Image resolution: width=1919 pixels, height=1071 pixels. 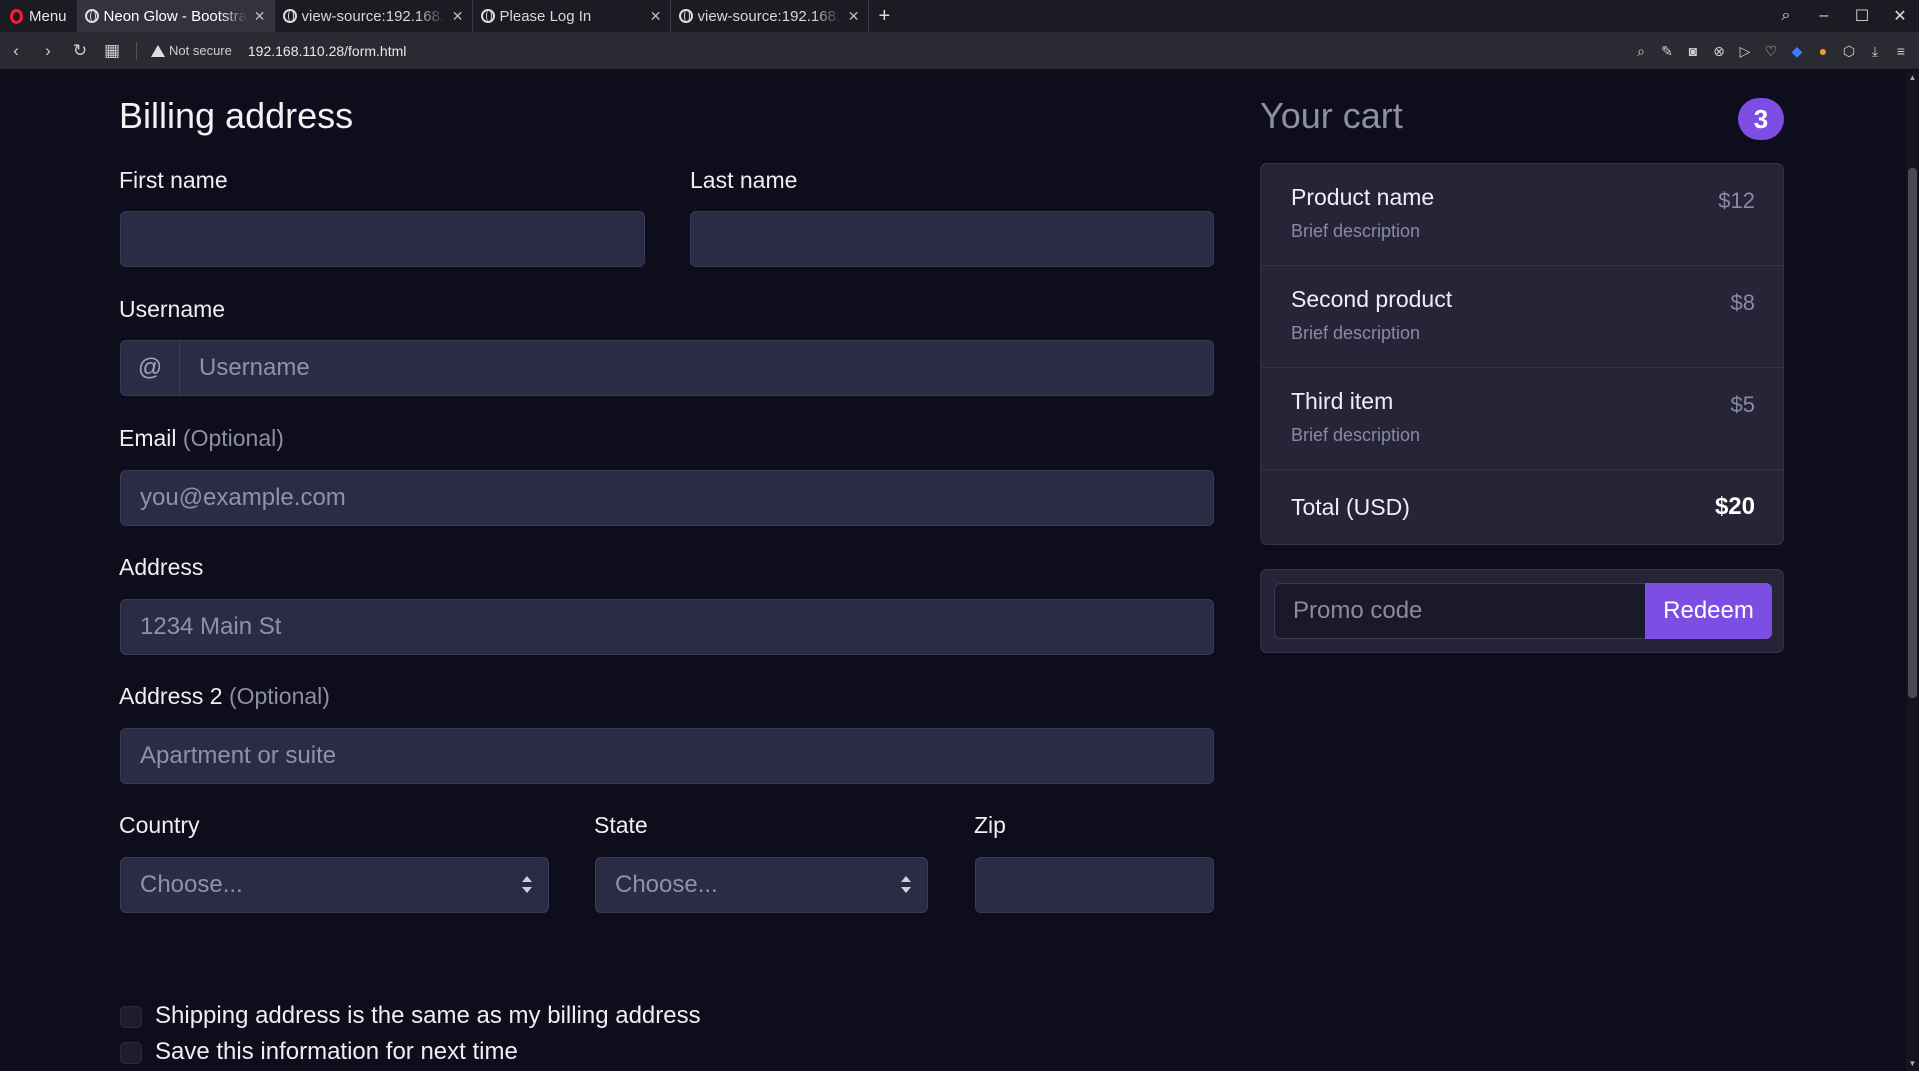 I want to click on forward-icon: ›, so click(x=48, y=51).